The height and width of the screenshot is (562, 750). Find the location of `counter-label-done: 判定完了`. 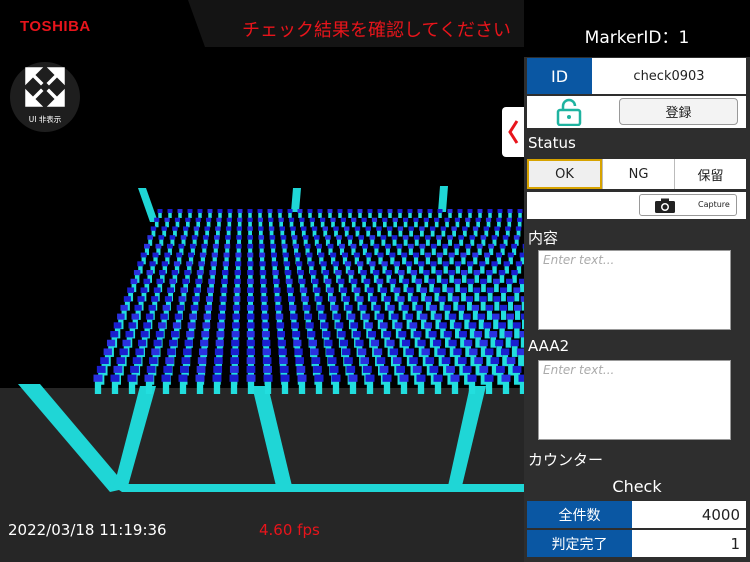

counter-label-done: 判定完了 is located at coordinates (579, 543).